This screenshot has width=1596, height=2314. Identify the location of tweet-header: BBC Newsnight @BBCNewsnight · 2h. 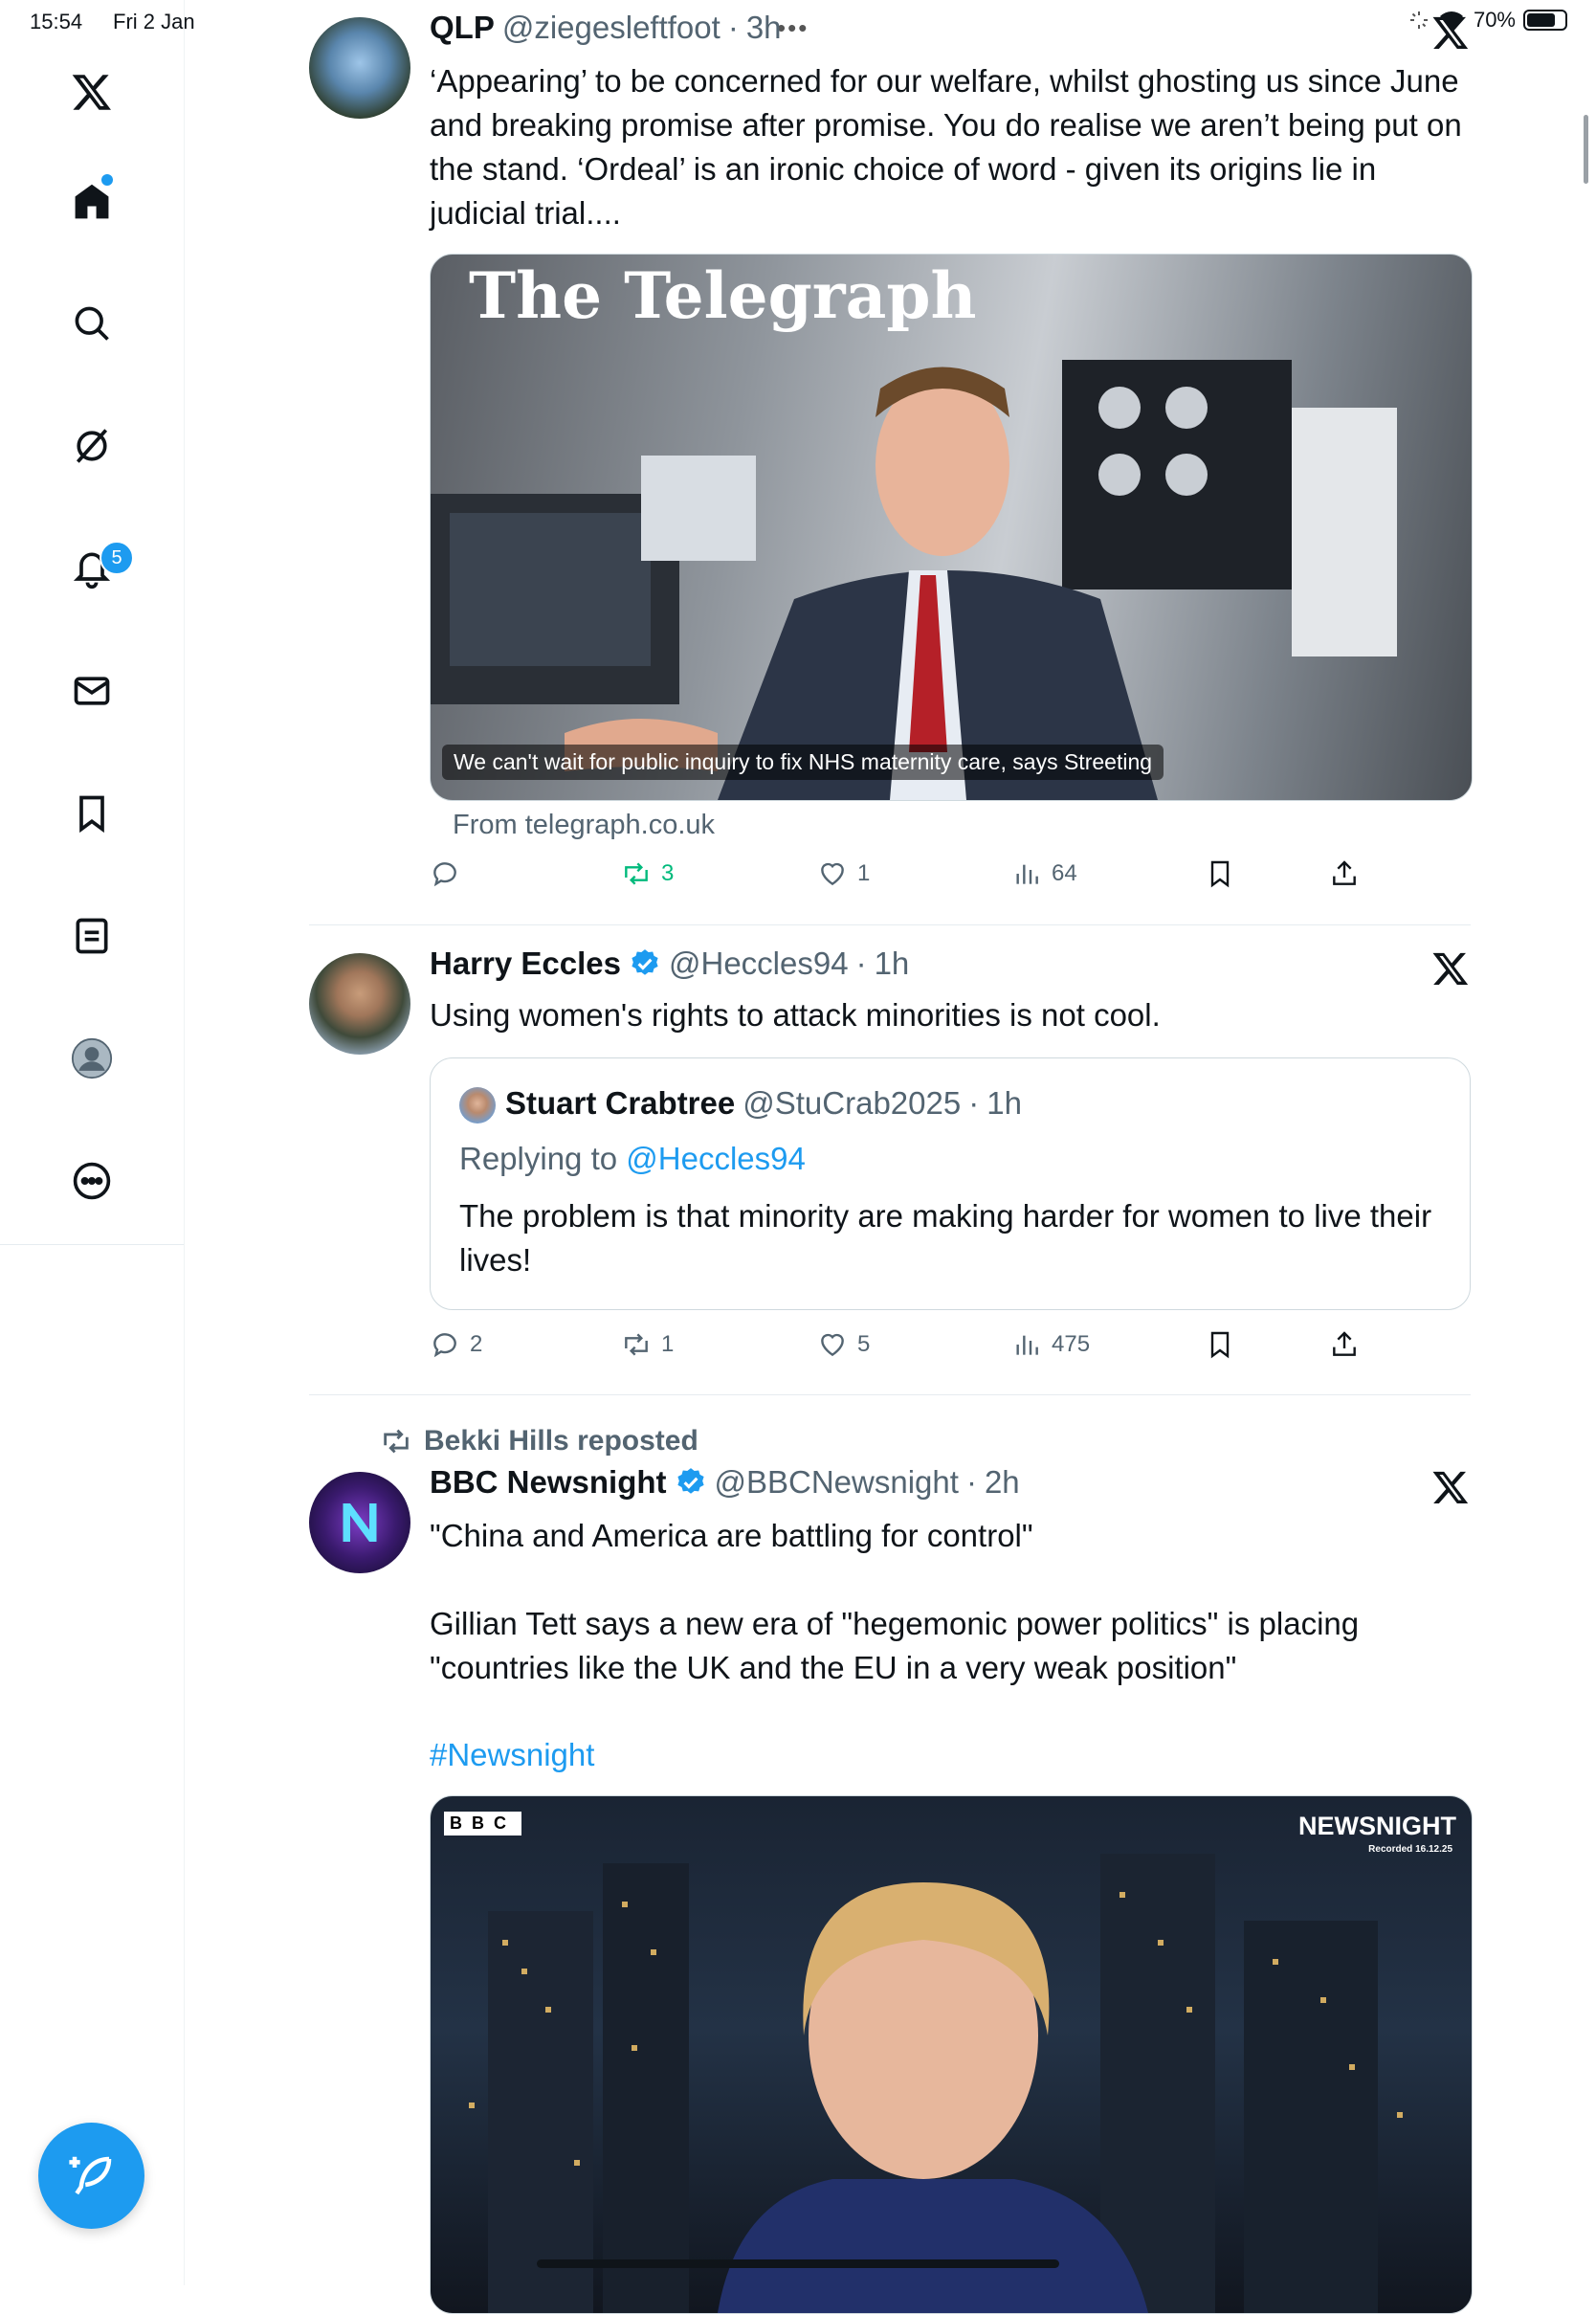
(725, 1483).